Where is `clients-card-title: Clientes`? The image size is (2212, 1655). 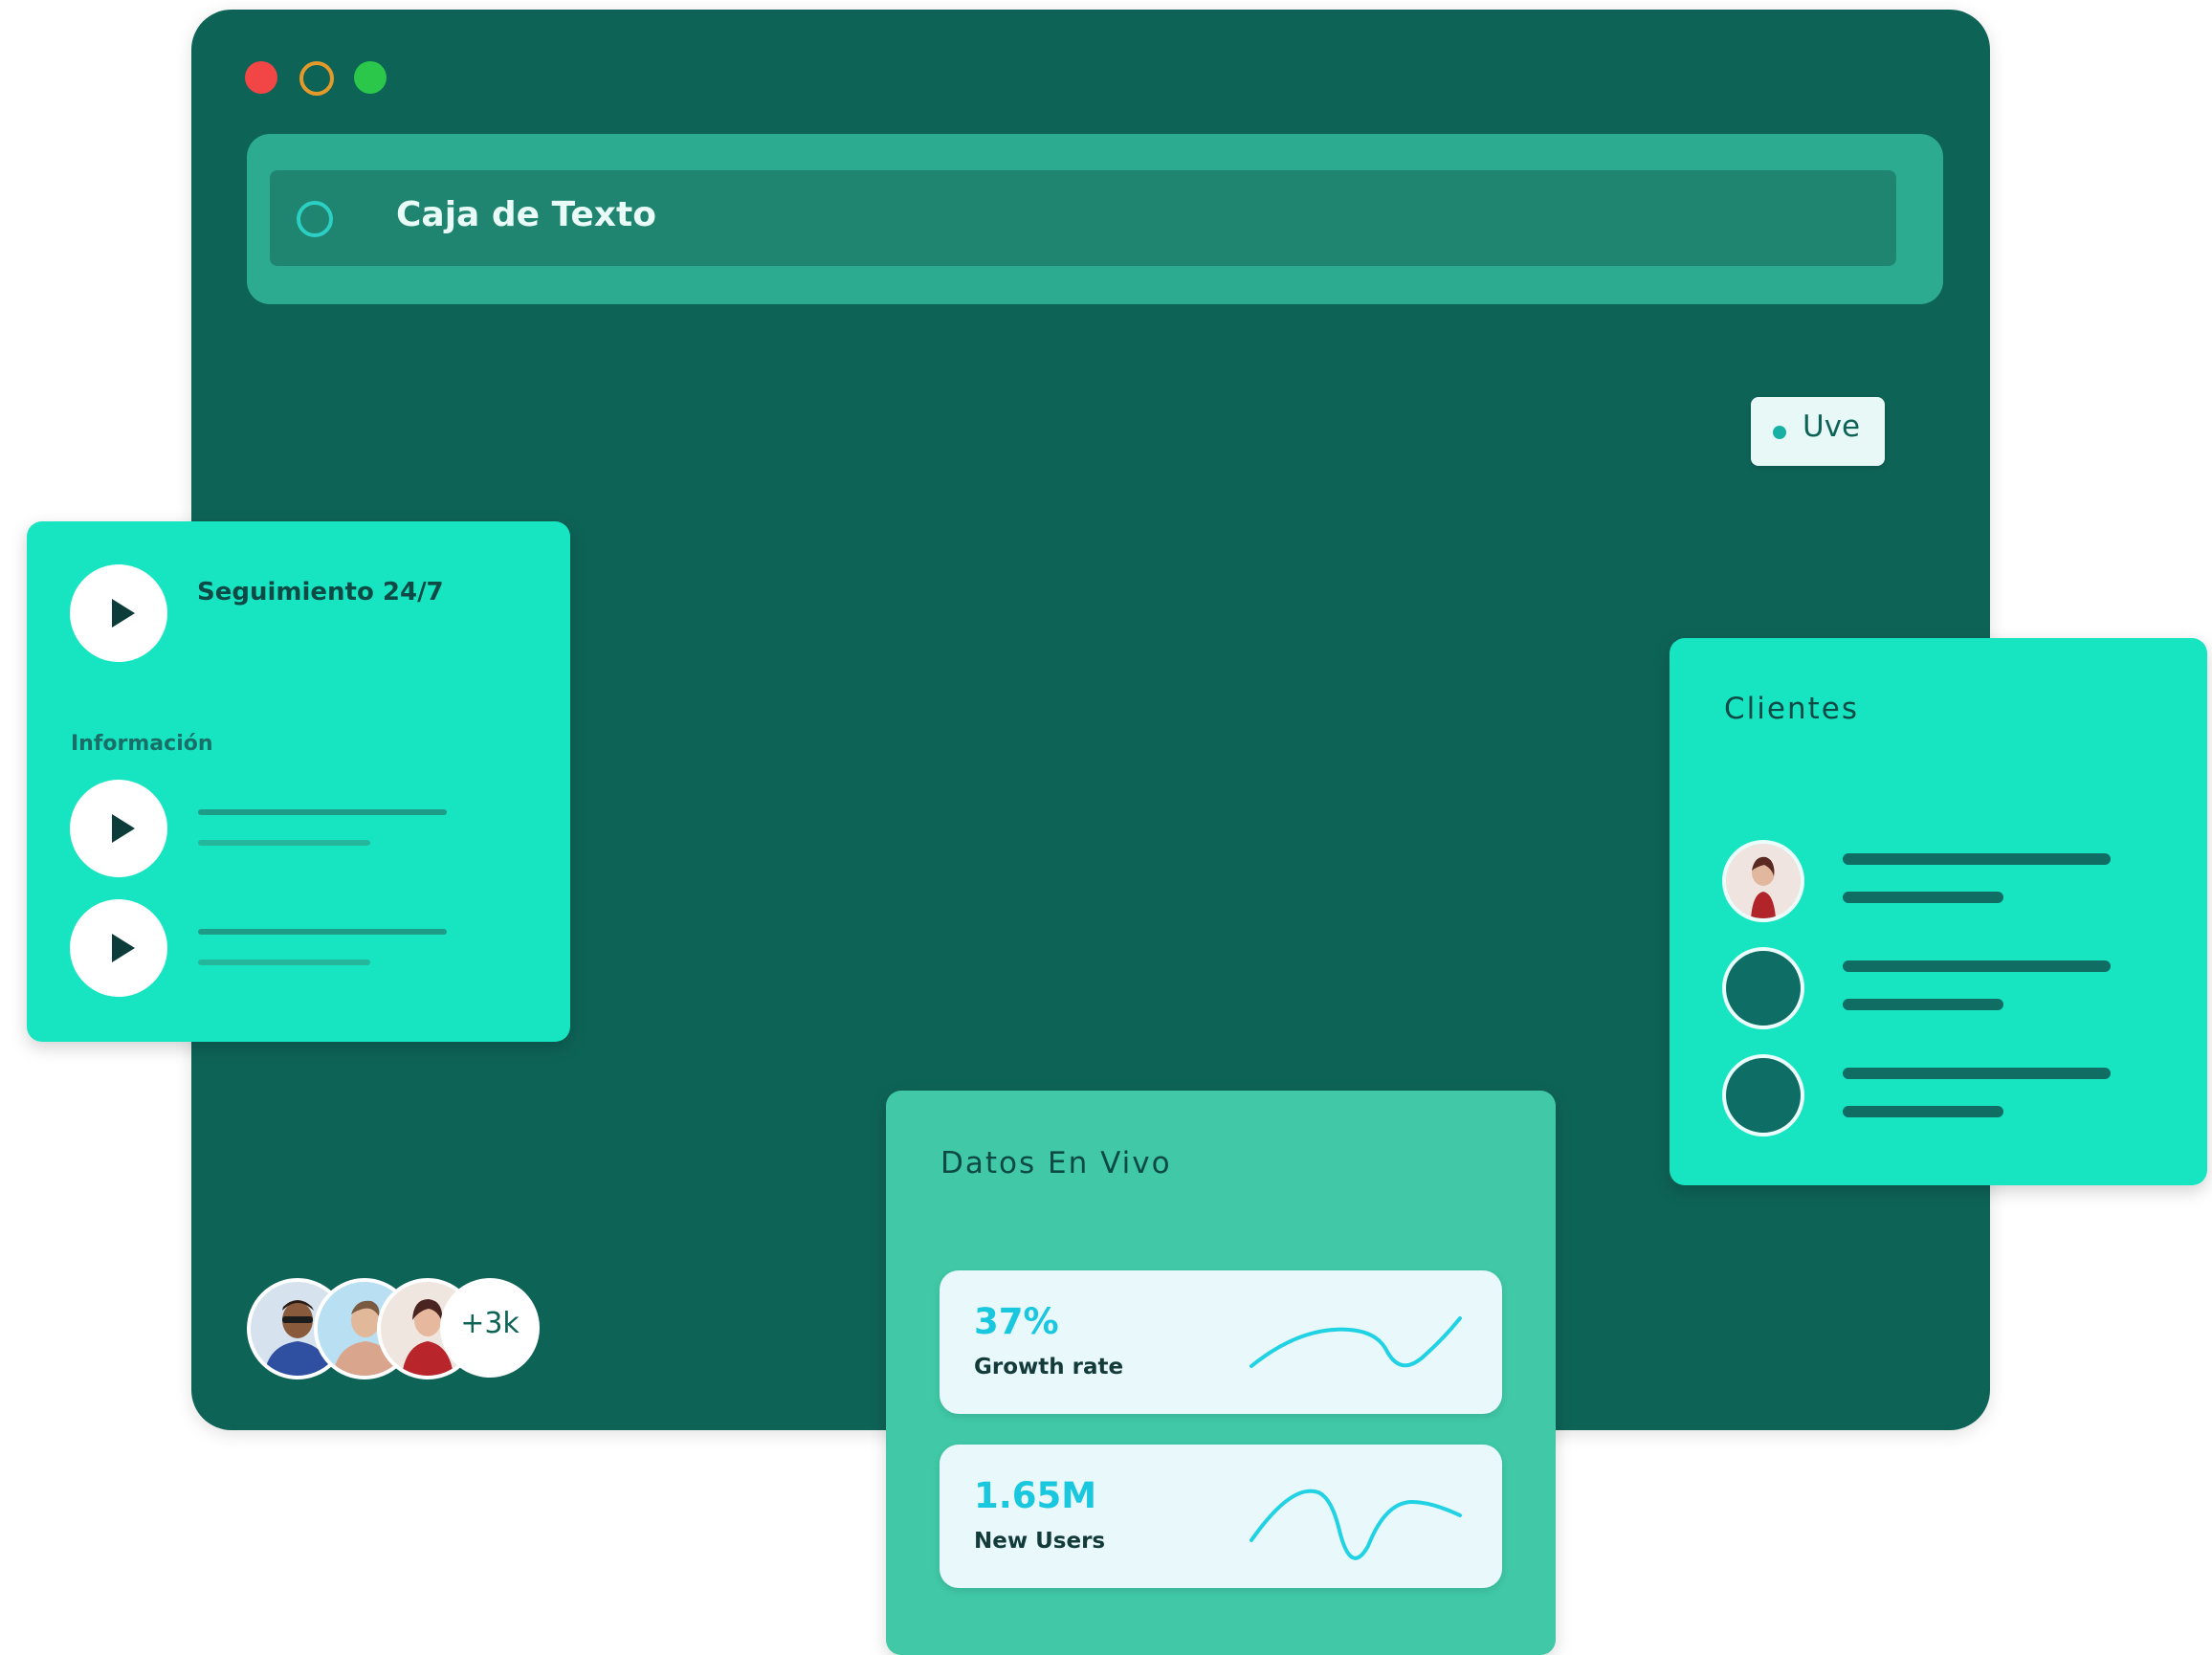 clients-card-title: Clientes is located at coordinates (1791, 709).